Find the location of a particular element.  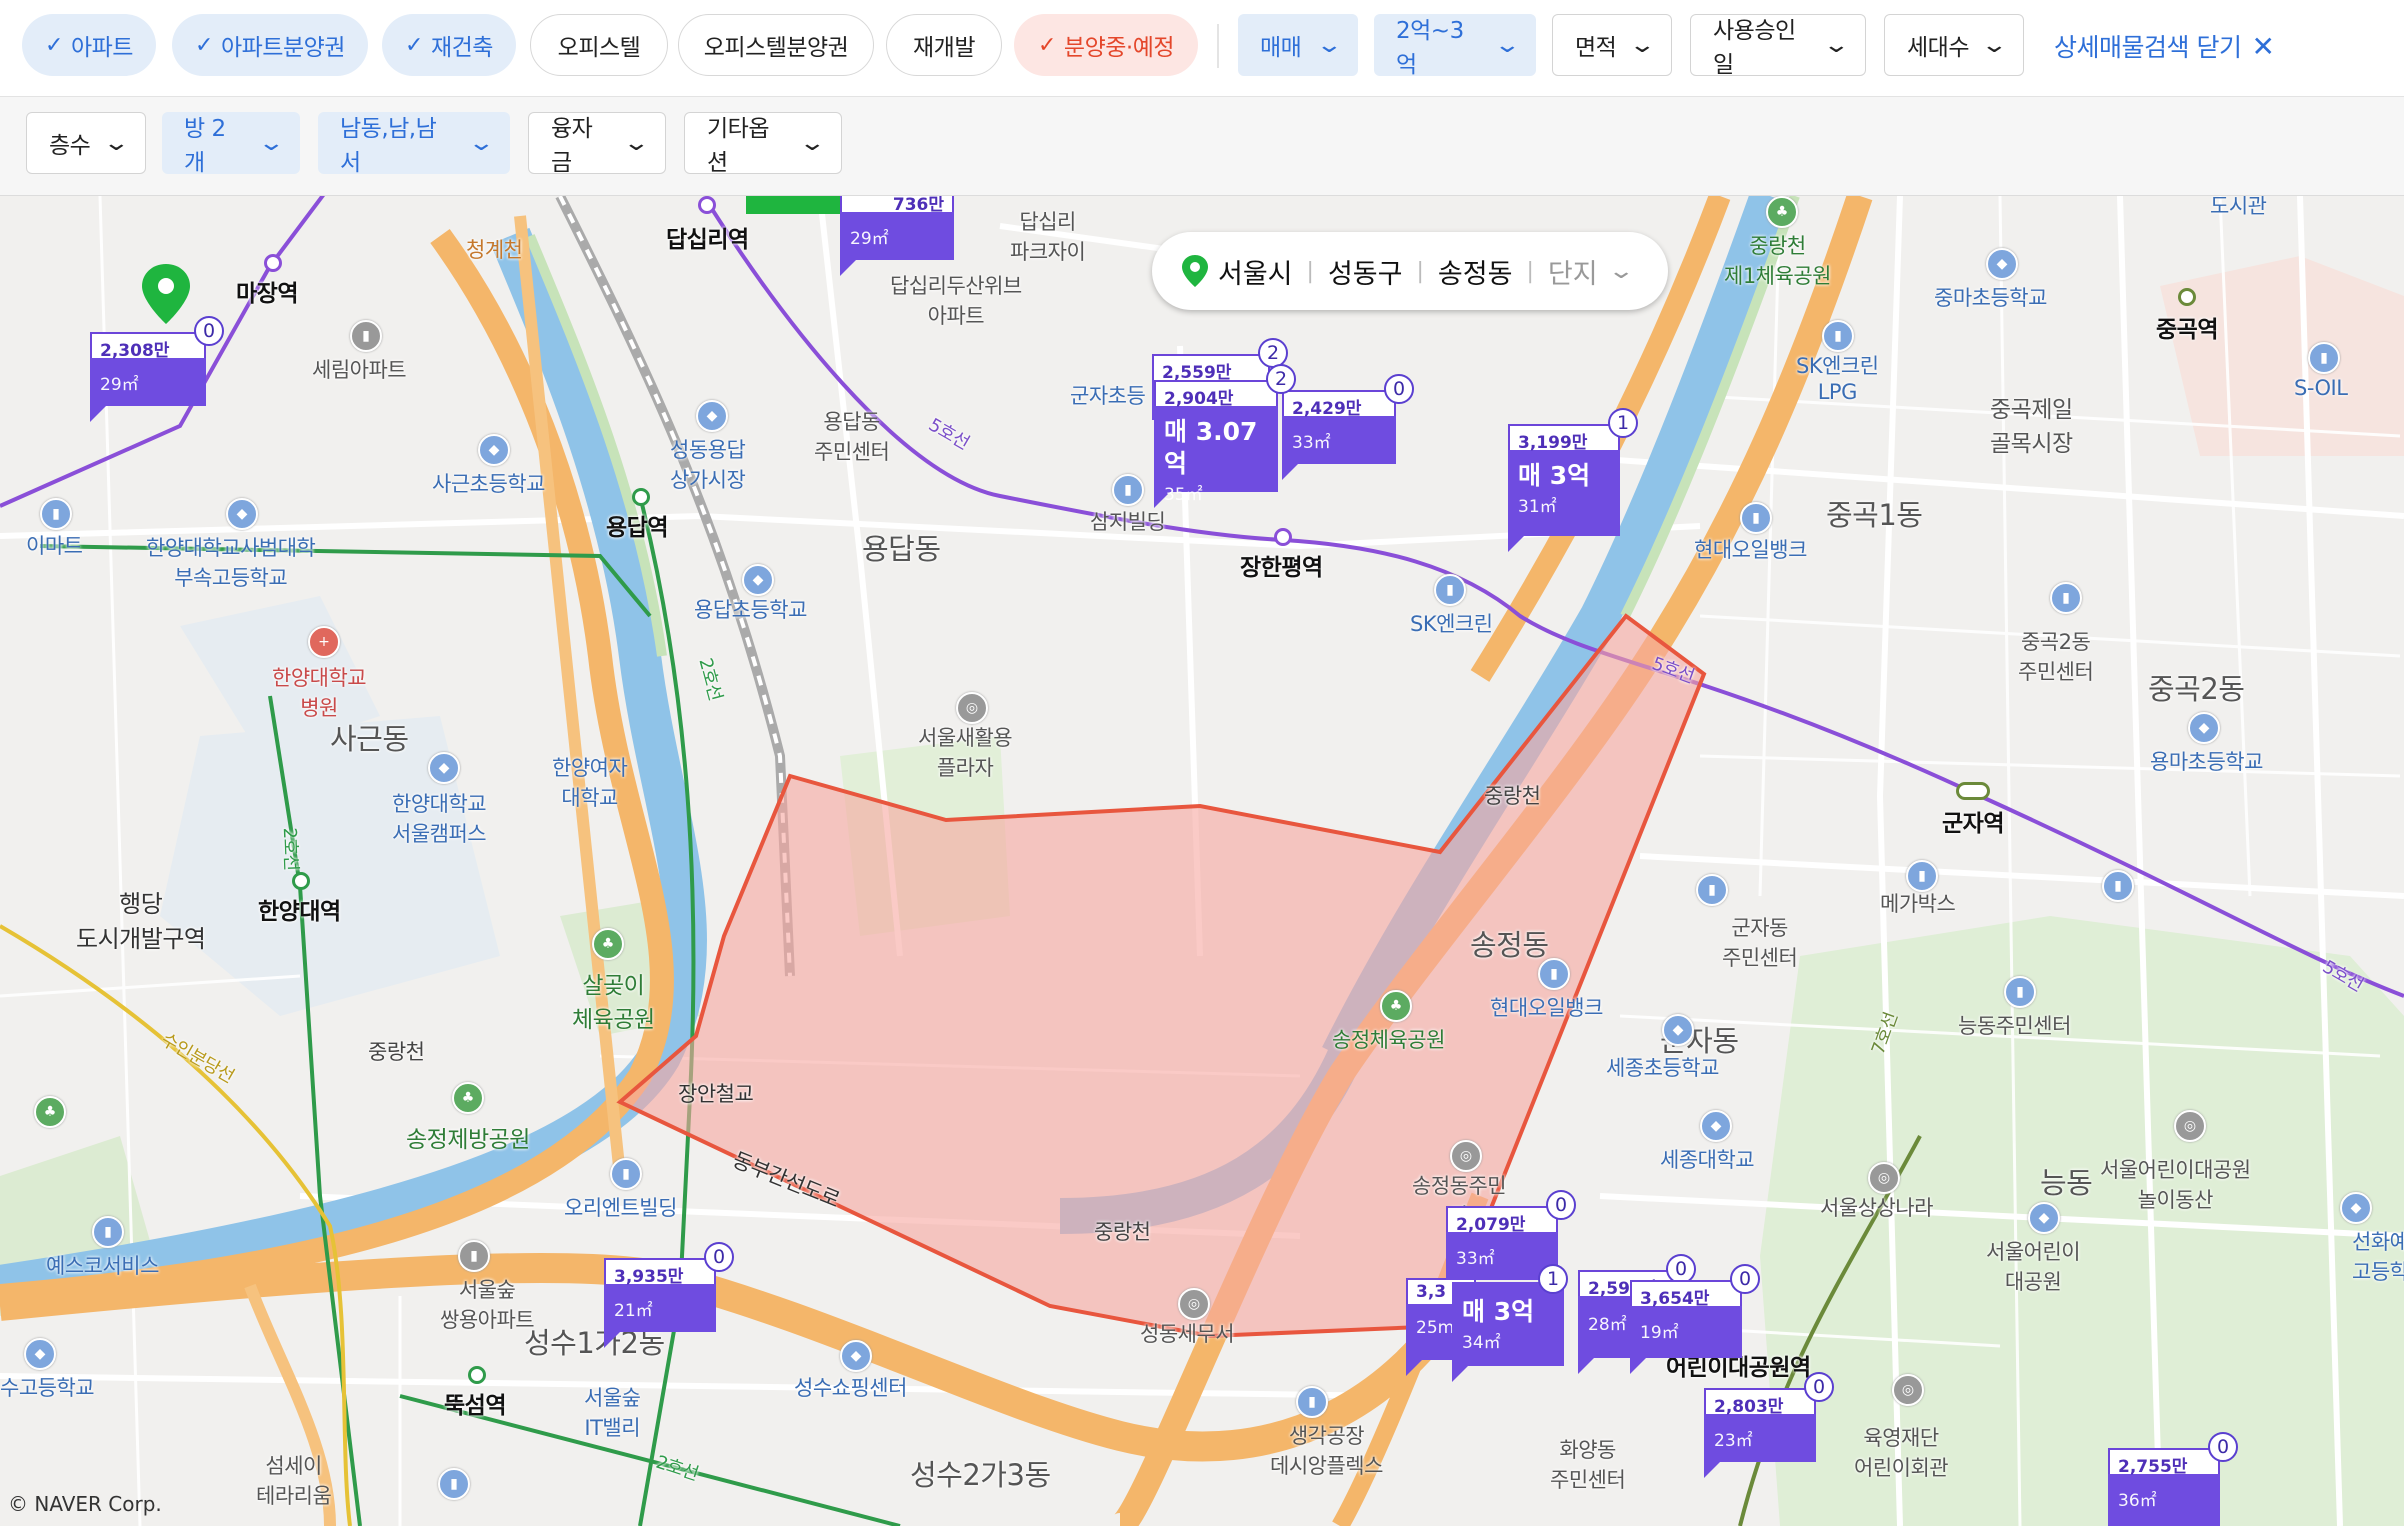

district-label: 사근동 is located at coordinates (369, 739).